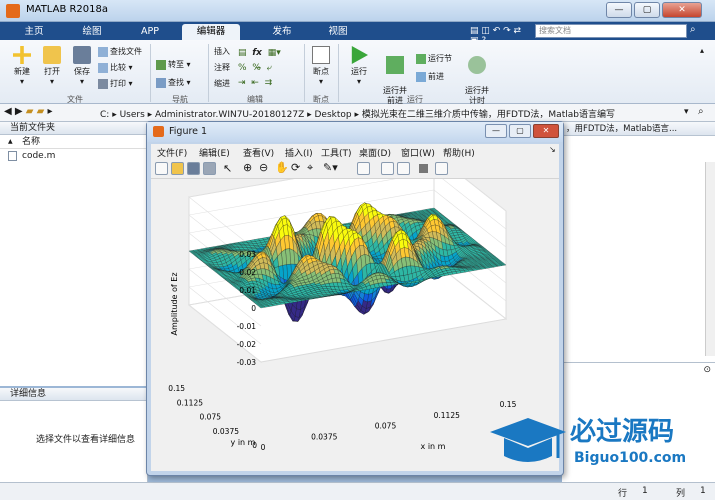 This screenshot has width=715, height=500. I want to click on y-tick-label: 0.15, so click(176, 388).